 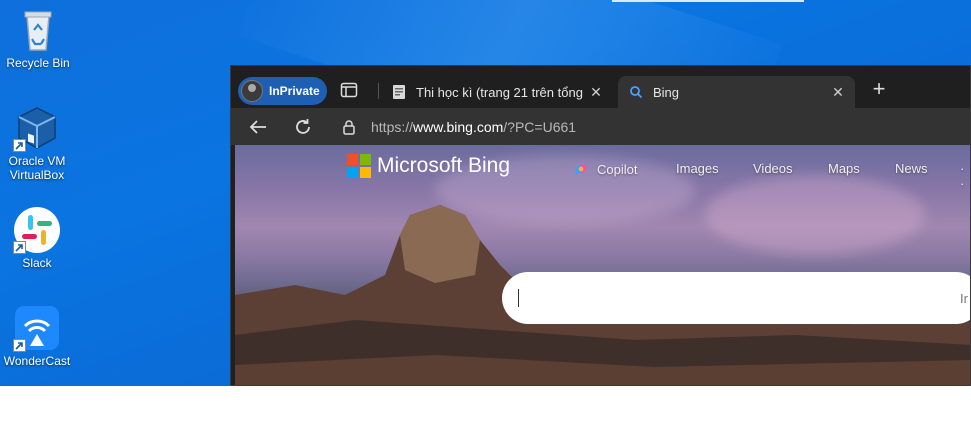 I want to click on tab-actions-icon, so click(x=349, y=90).